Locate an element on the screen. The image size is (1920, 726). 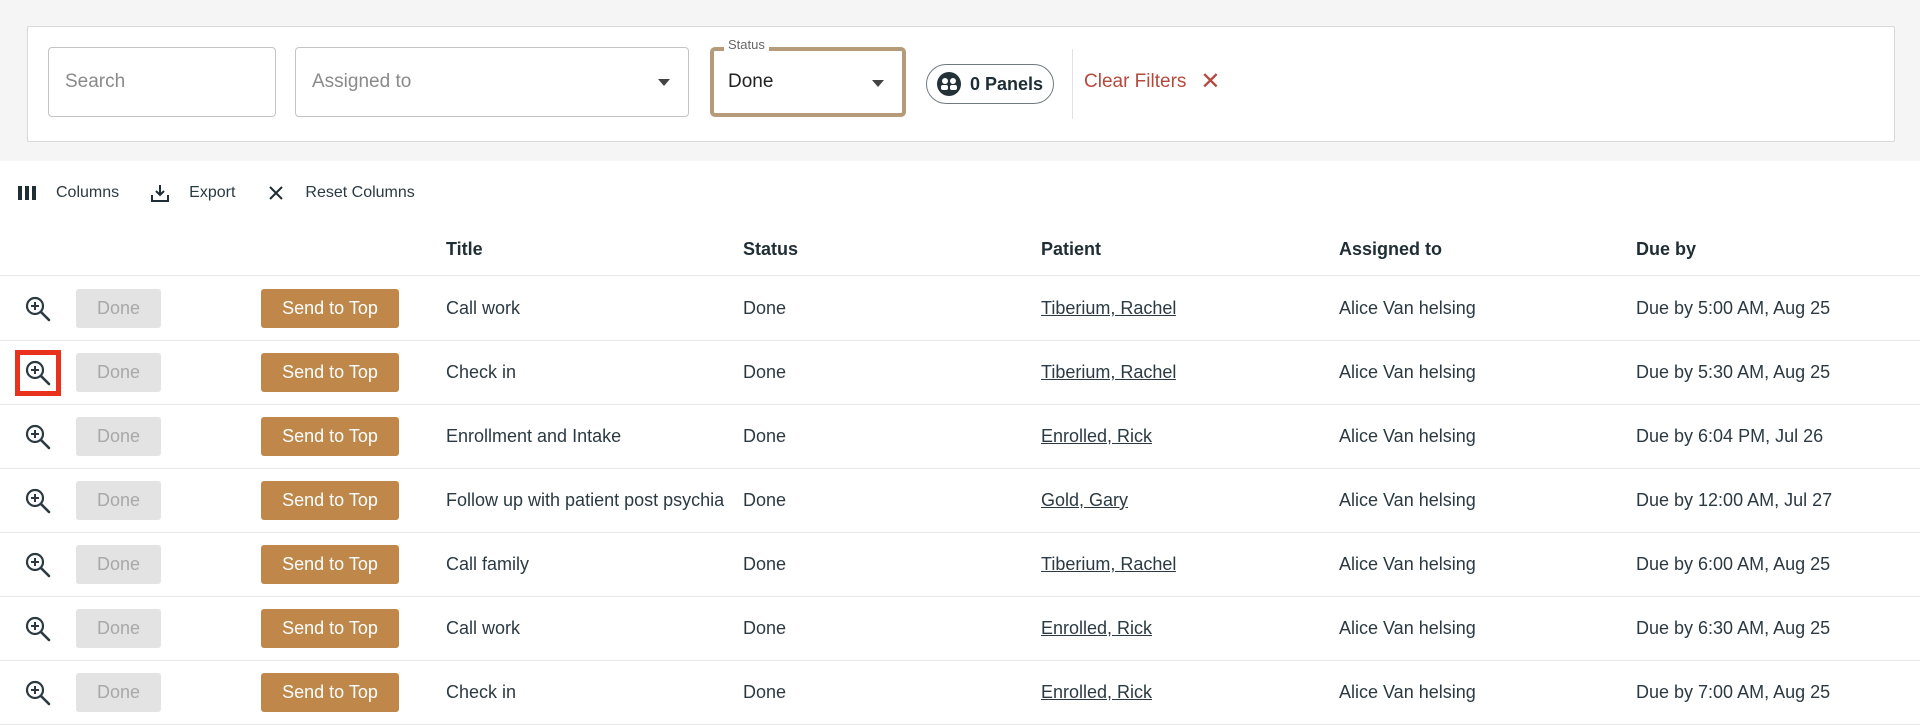
status-value: Done is located at coordinates (751, 81).